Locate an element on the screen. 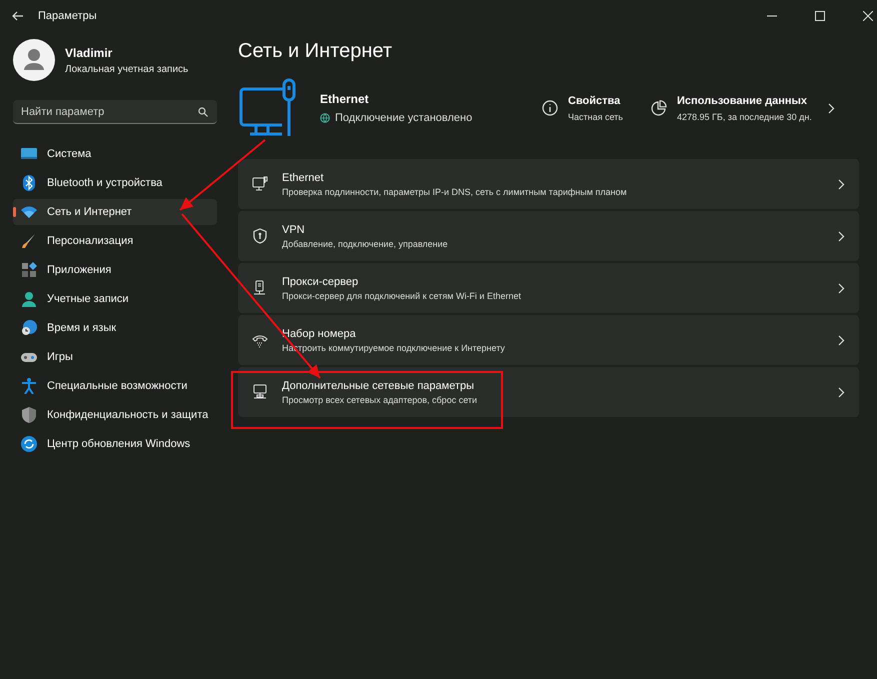 This screenshot has width=877, height=679. settings-card: Ethernet Проверка подлинности, параметры IP-и DNS, сеть с лимитным тарифным планом is located at coordinates (548, 184).